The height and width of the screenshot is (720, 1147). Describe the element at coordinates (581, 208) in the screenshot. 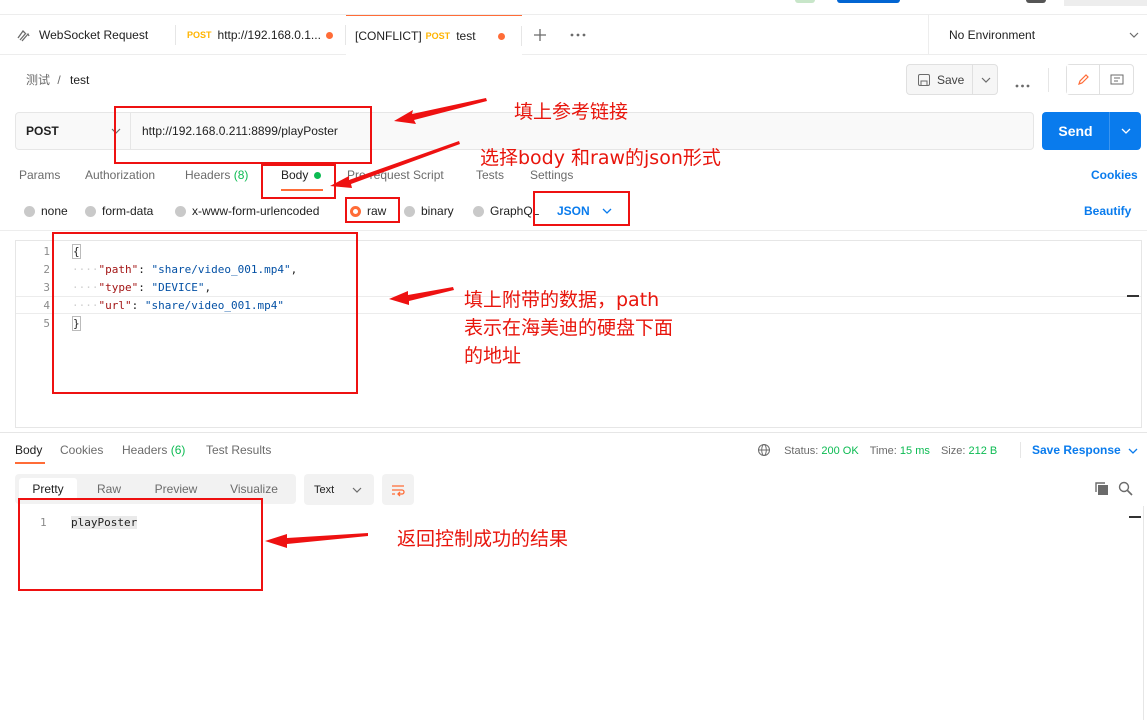

I see `annotation-box-json` at that location.